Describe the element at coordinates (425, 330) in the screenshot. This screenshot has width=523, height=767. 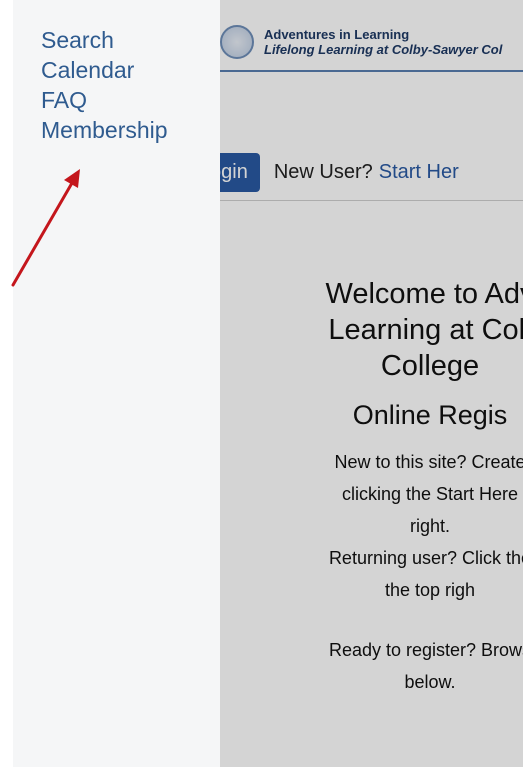
I see `welcome-heading-line2: Learning at Coll` at that location.